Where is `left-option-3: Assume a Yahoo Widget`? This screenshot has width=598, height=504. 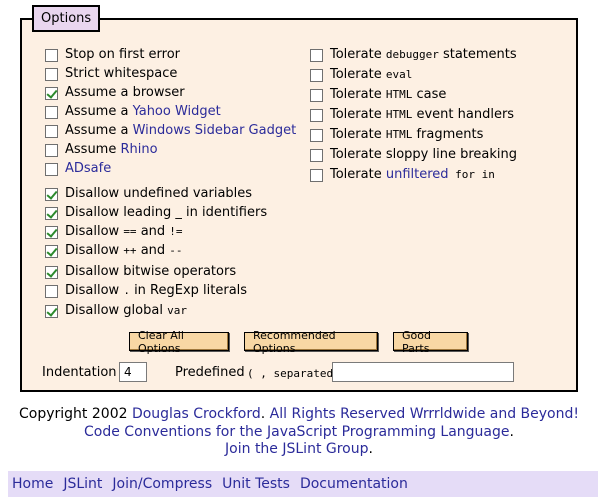
left-option-3: Assume a Yahoo Widget is located at coordinates (133, 112).